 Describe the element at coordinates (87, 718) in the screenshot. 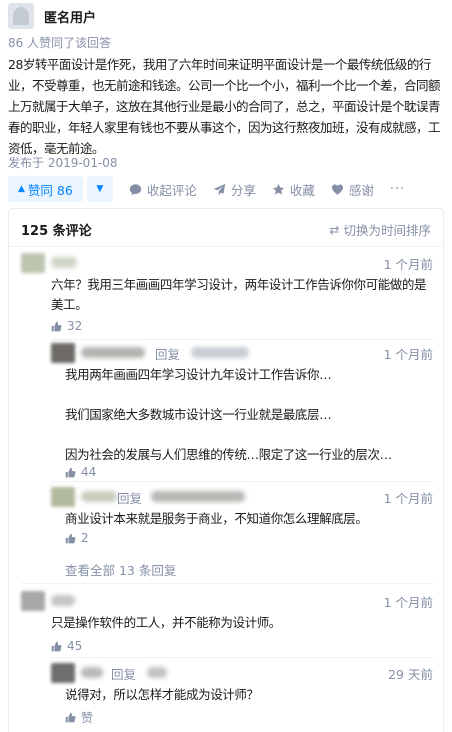

I see `reply-like-label: 赞` at that location.